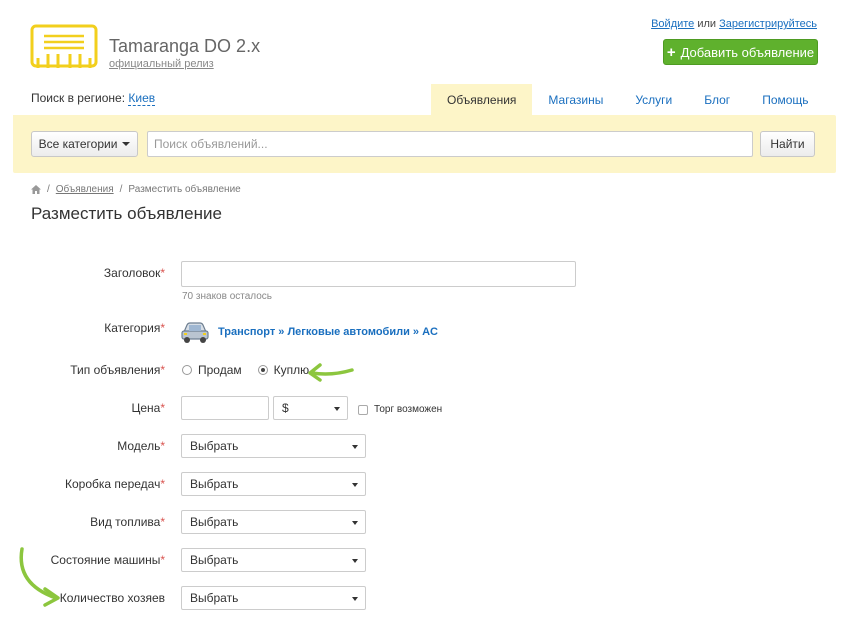 The width and height of the screenshot is (847, 621). Describe the element at coordinates (227, 296) in the screenshot. I see `title-hint: 70 знаков осталось` at that location.